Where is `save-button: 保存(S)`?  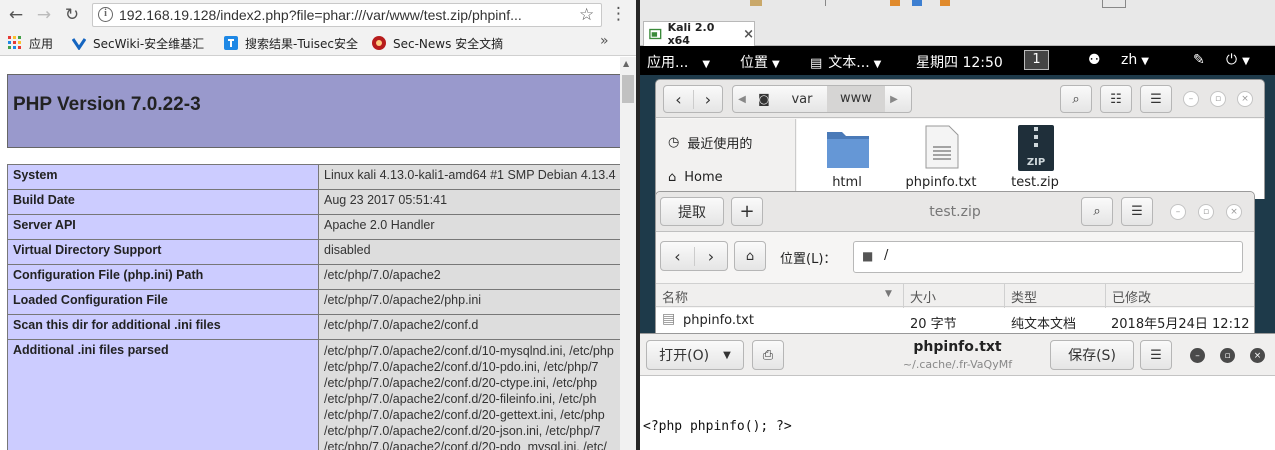 save-button: 保存(S) is located at coordinates (1092, 355).